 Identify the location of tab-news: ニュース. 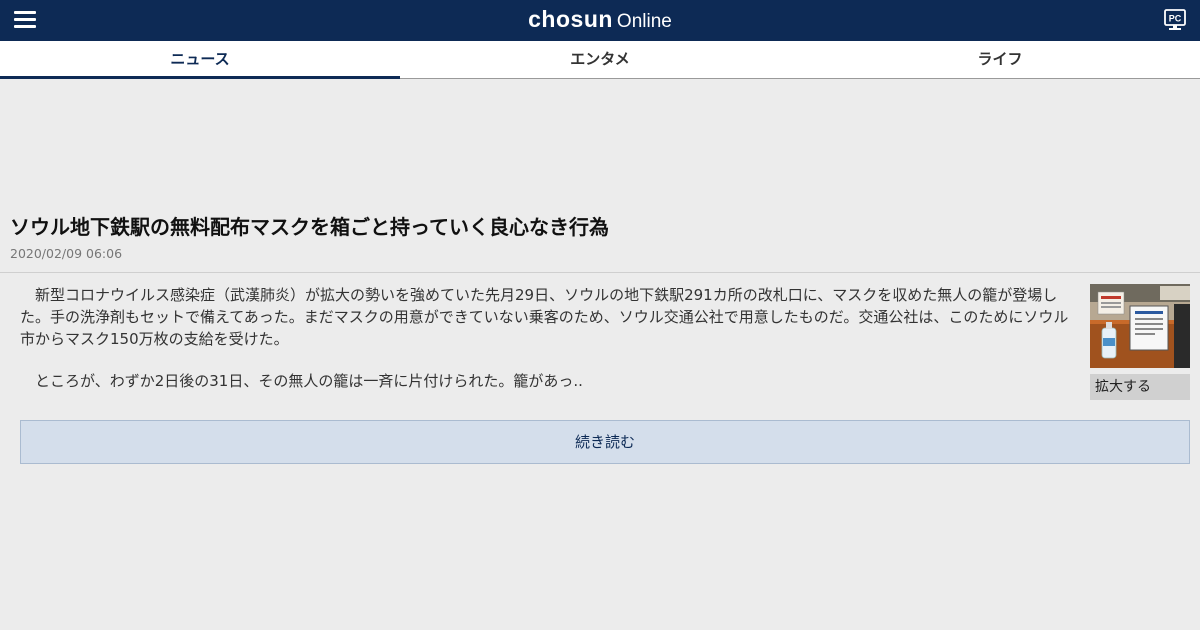
(200, 60).